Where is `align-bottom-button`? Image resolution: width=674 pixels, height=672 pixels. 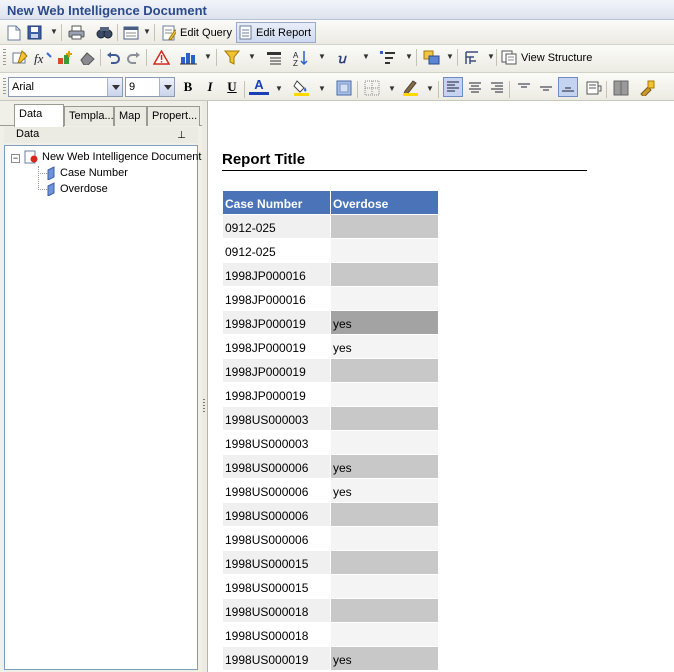 align-bottom-button is located at coordinates (568, 87).